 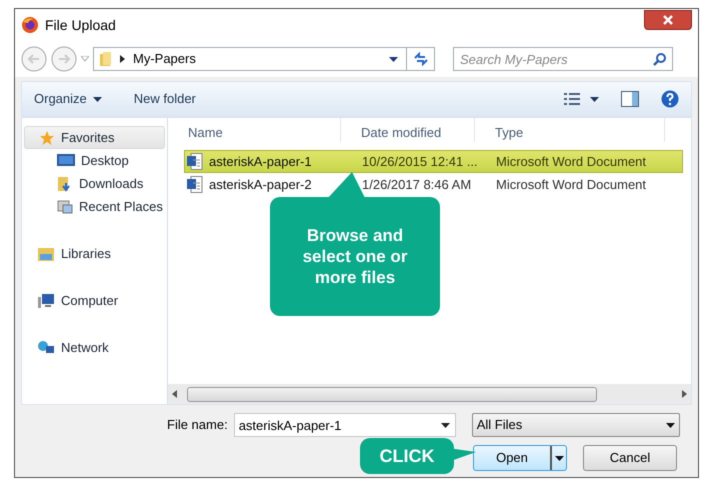 I want to click on file-row: asteriskA-paper-1 10/26/2015 12:41 ... Microsoft Word Document, so click(x=433, y=161).